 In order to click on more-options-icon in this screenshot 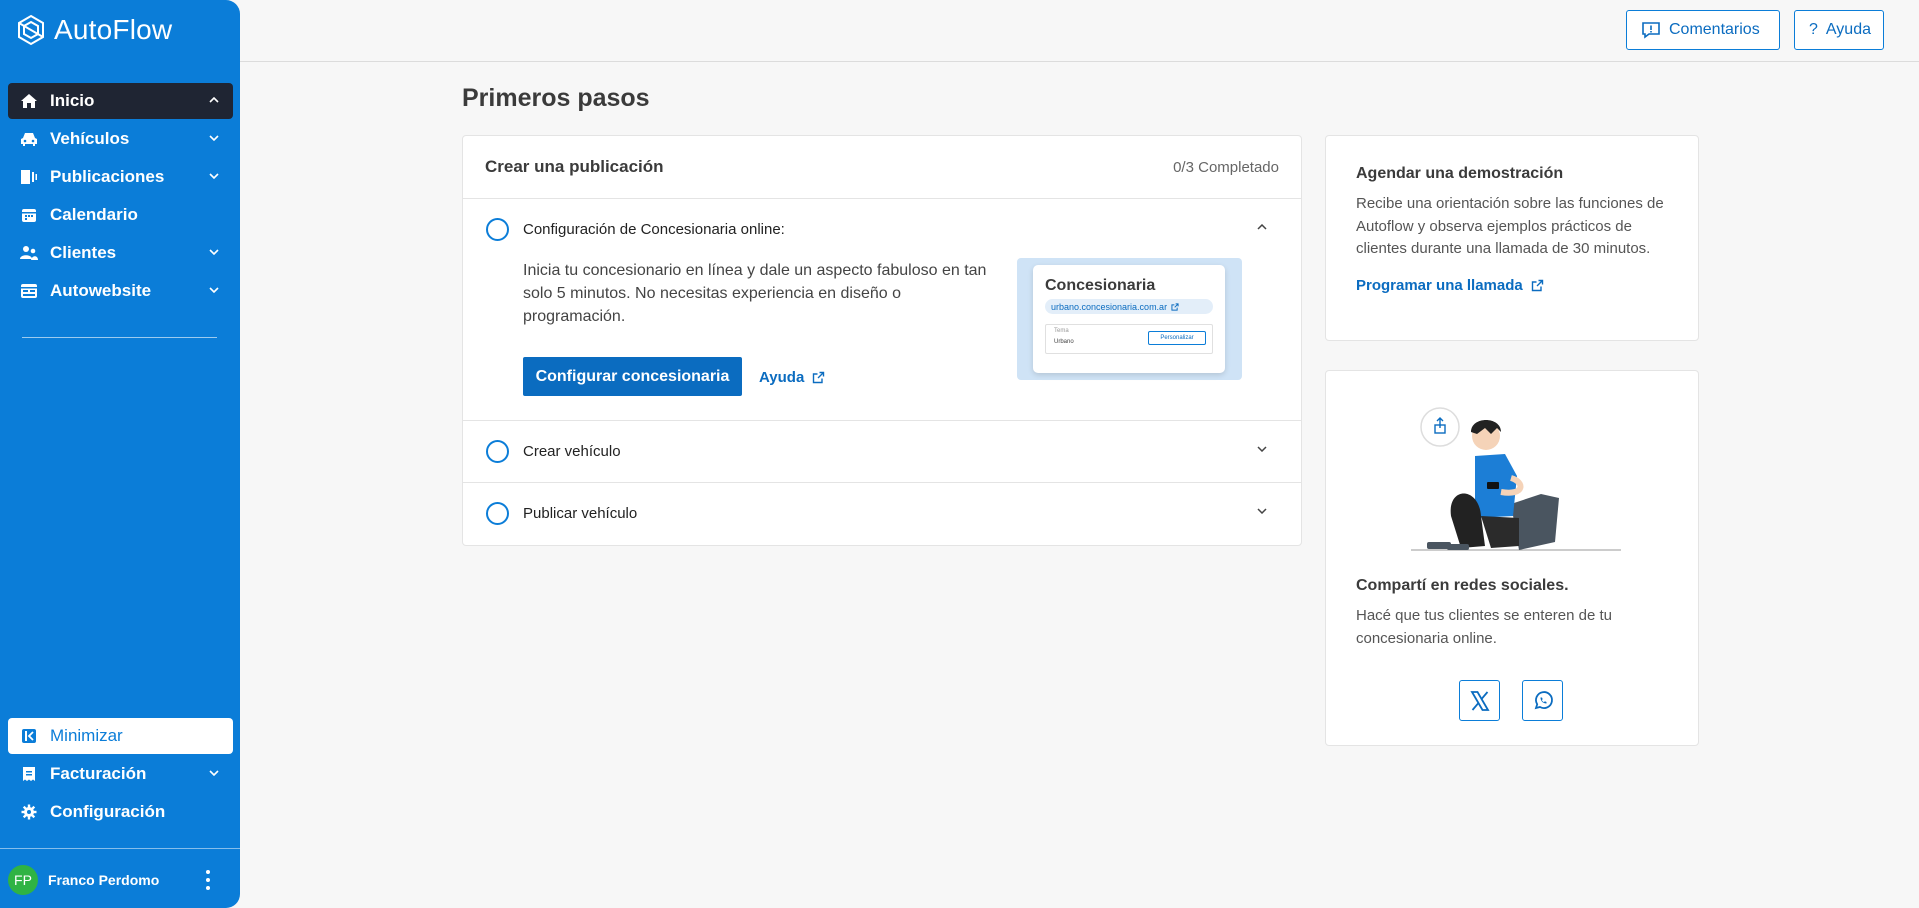, I will do `click(208, 880)`.